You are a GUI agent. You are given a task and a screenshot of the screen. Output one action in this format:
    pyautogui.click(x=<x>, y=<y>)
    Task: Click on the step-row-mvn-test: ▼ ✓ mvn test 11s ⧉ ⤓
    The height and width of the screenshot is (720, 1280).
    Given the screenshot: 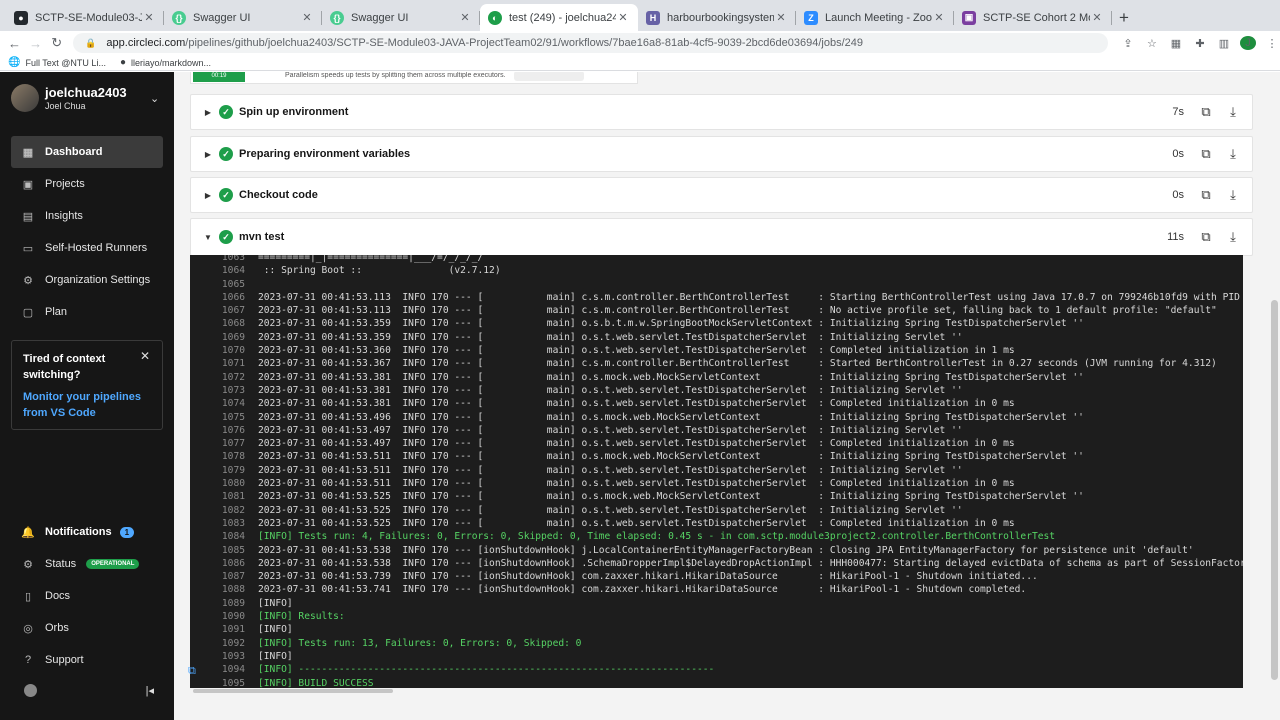 What is the action you would take?
    pyautogui.click(x=721, y=237)
    